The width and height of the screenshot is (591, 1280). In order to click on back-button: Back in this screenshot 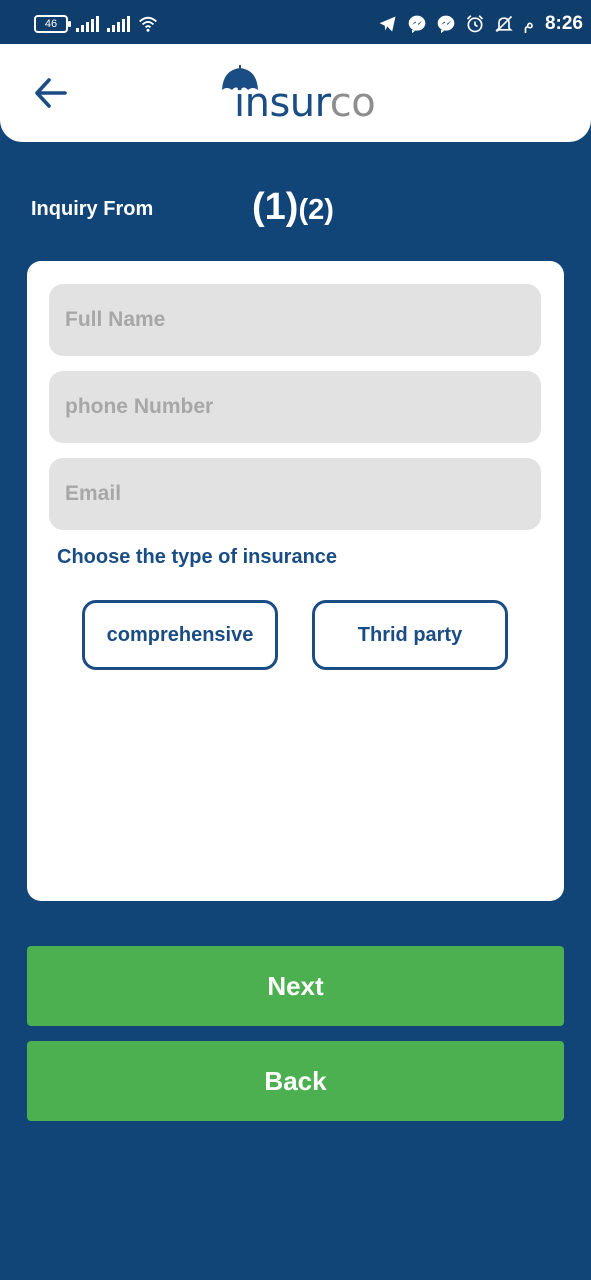, I will do `click(295, 1081)`.